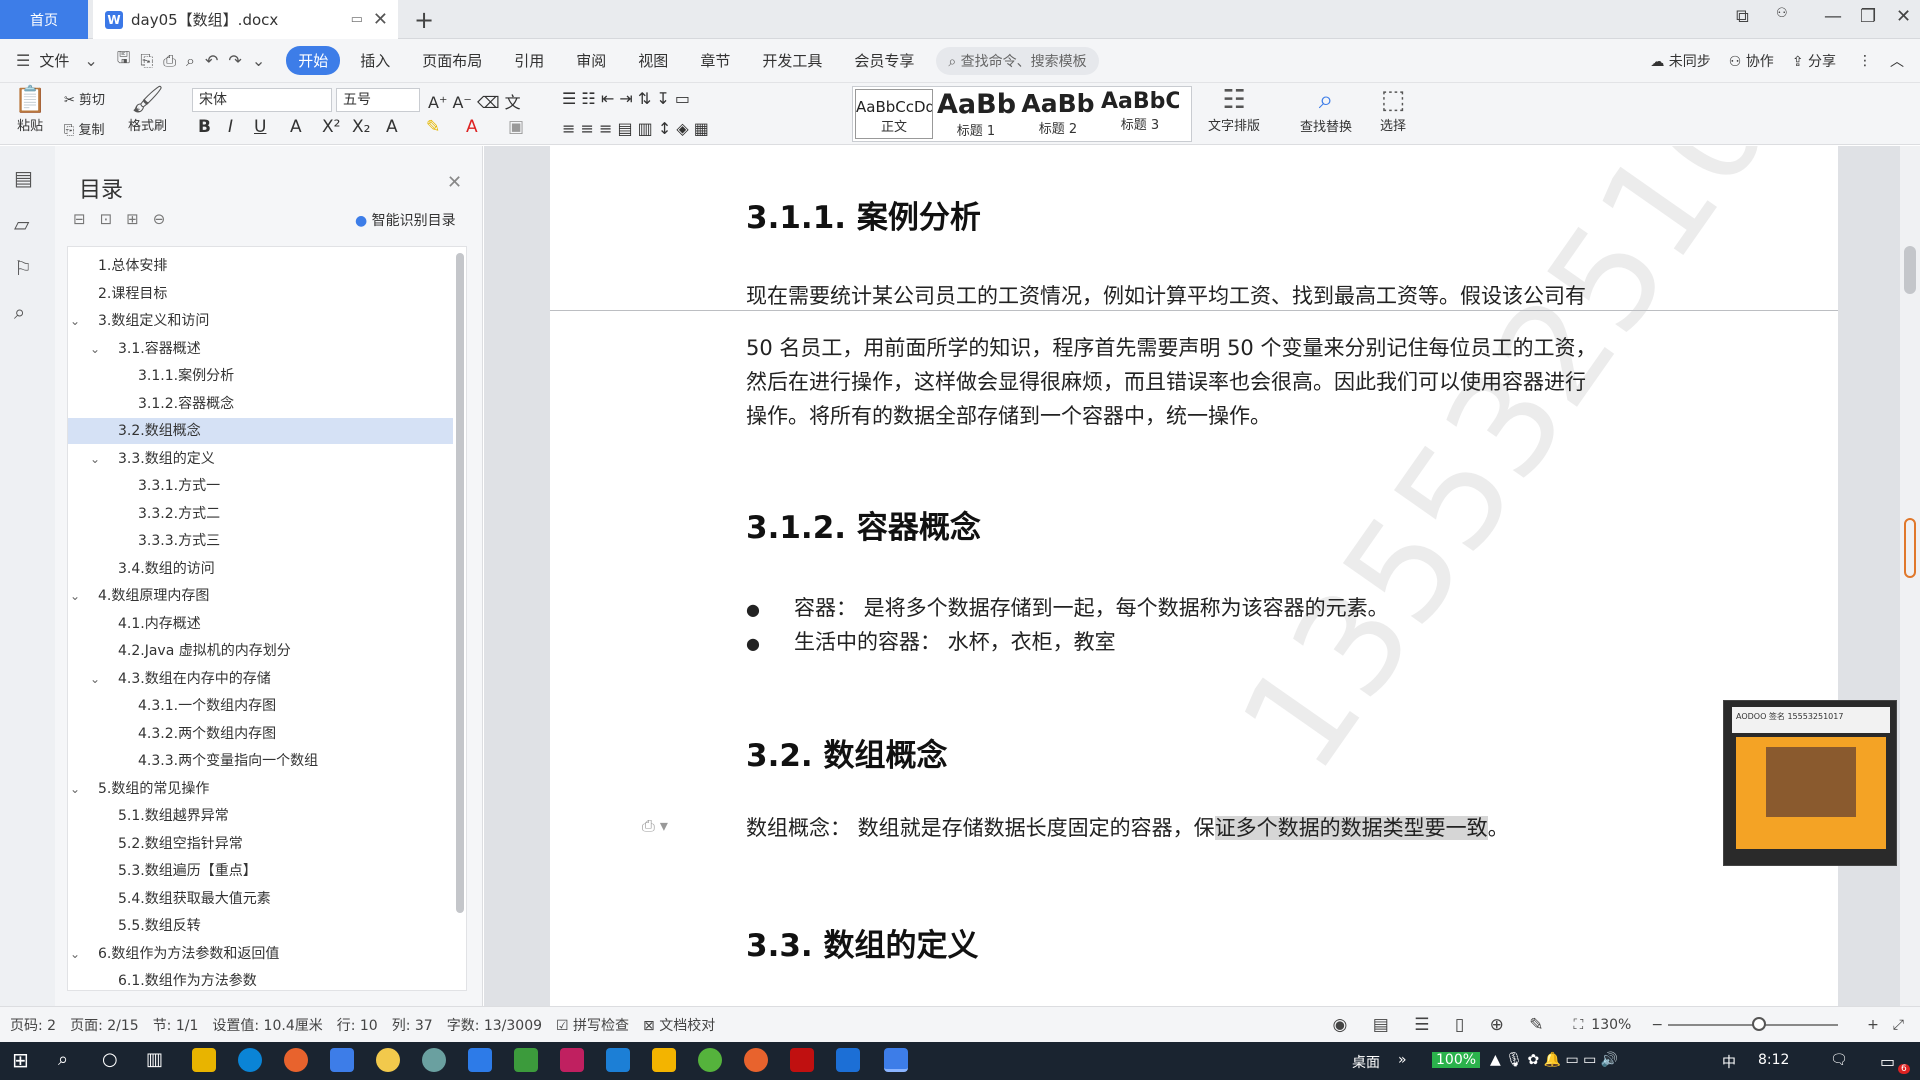 The height and width of the screenshot is (1080, 1920). What do you see at coordinates (392, 127) in the screenshot?
I see `text-outline-icon: A` at bounding box center [392, 127].